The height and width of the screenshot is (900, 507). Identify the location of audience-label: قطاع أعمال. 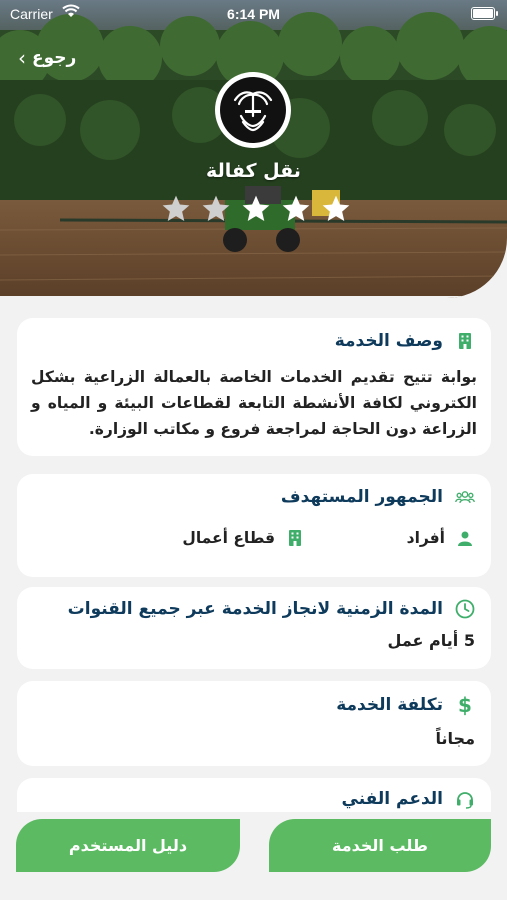
(228, 538).